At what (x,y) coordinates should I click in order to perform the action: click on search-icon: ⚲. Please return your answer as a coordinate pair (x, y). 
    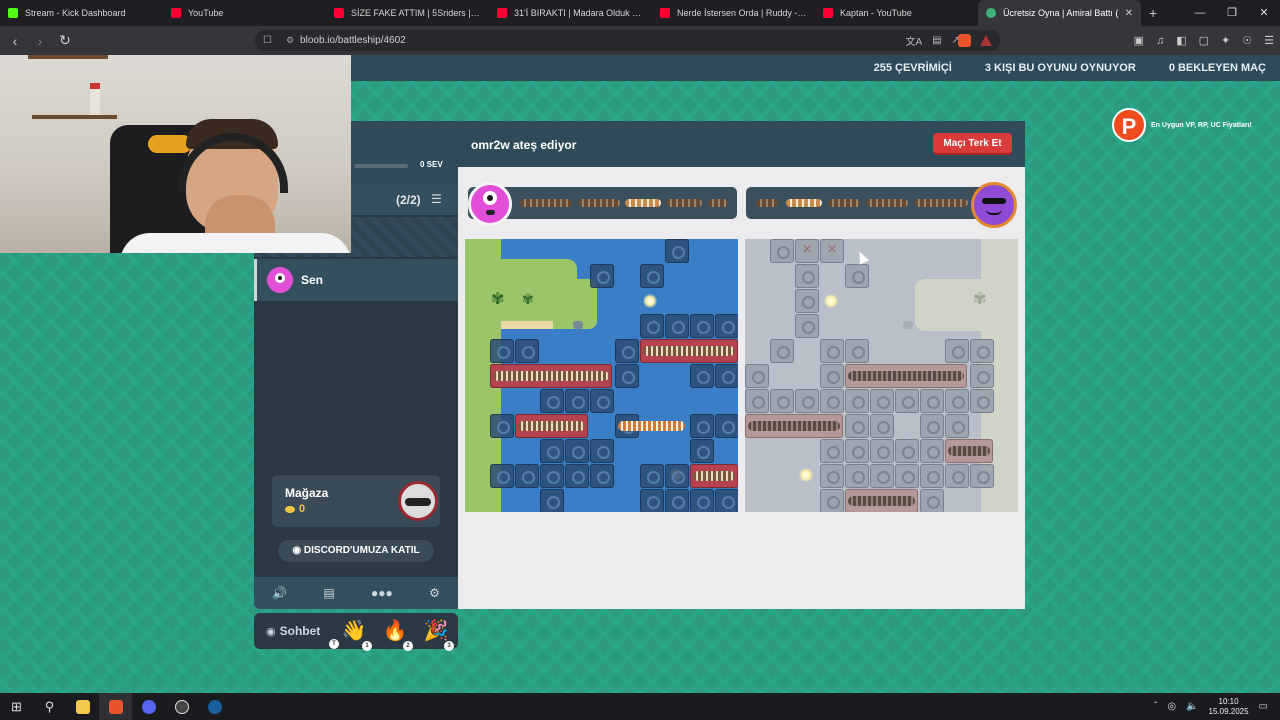
    Looking at the image, I should click on (49, 706).